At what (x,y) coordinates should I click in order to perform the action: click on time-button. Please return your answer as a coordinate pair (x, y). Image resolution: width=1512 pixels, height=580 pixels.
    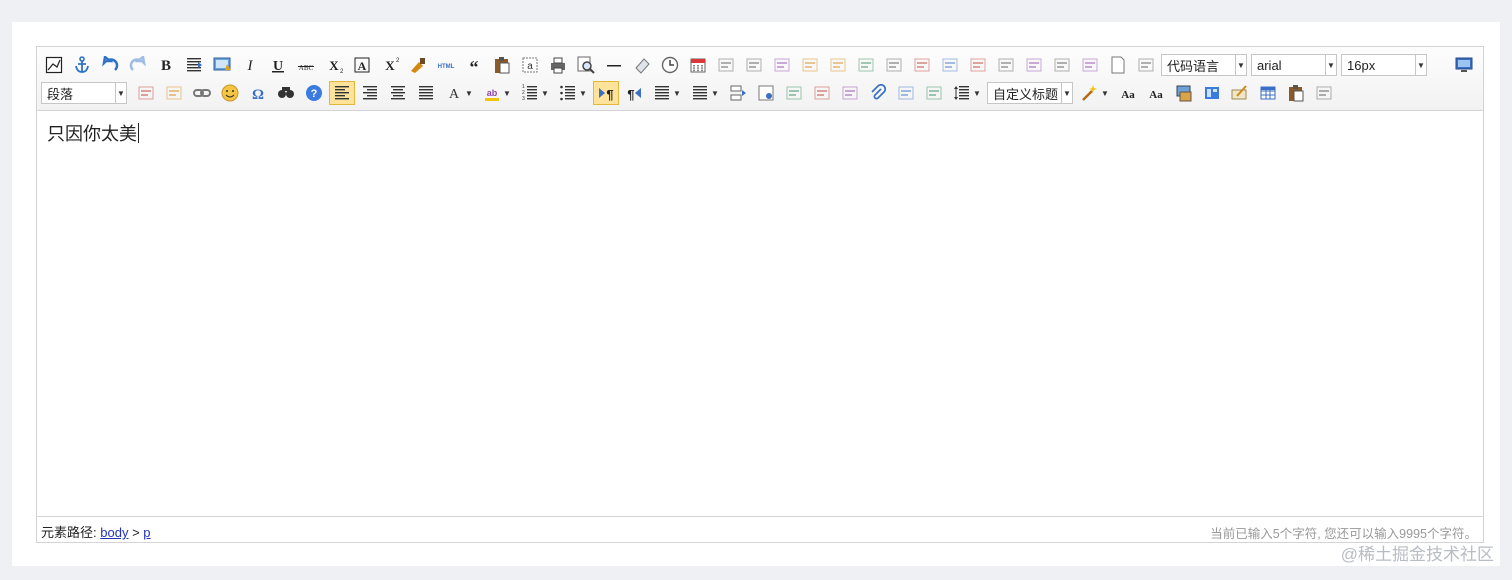
    Looking at the image, I should click on (670, 65).